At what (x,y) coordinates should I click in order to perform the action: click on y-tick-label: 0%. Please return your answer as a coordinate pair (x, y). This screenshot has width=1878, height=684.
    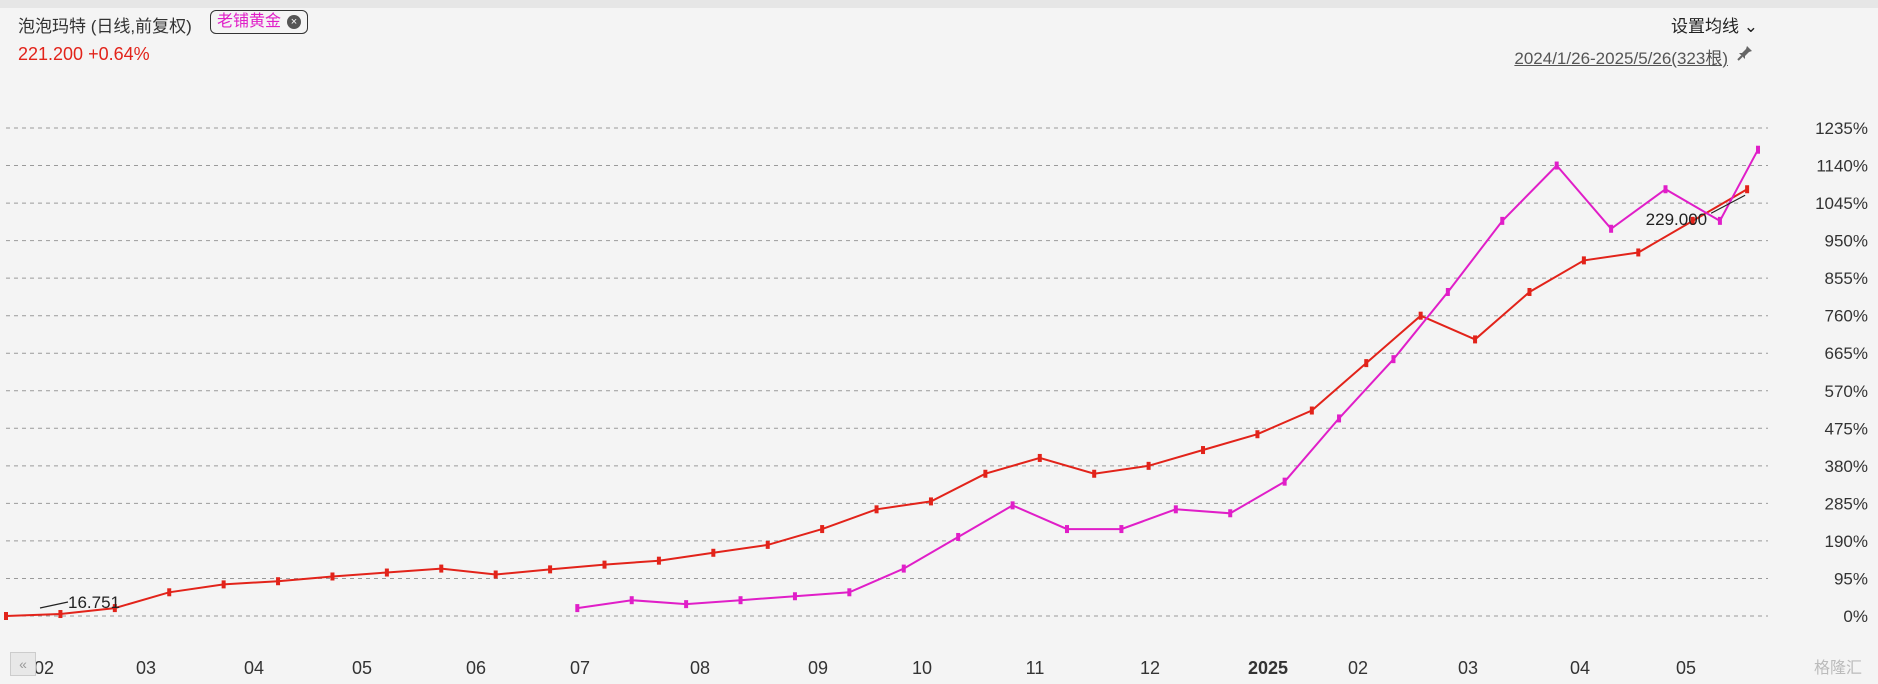
    Looking at the image, I should click on (1855, 616).